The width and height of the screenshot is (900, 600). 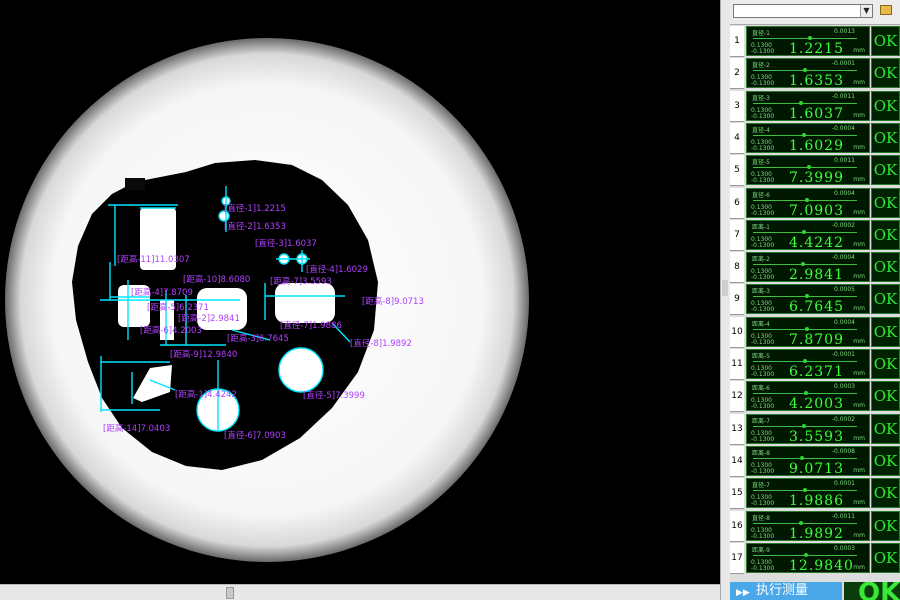 I want to click on measurement-cell: 直径-2 -0.0001 0.1300 -0.1300 1.6353 mm, so click(x=808, y=74).